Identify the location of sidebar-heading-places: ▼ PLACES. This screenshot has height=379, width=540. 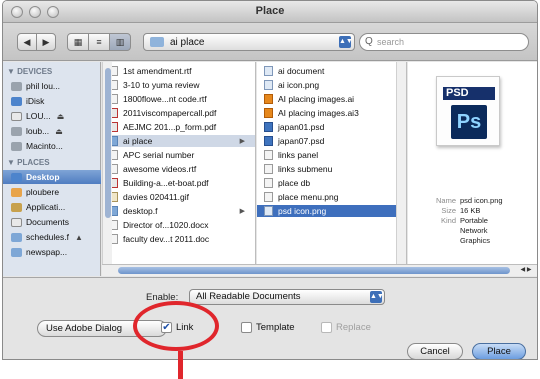
(28, 162).